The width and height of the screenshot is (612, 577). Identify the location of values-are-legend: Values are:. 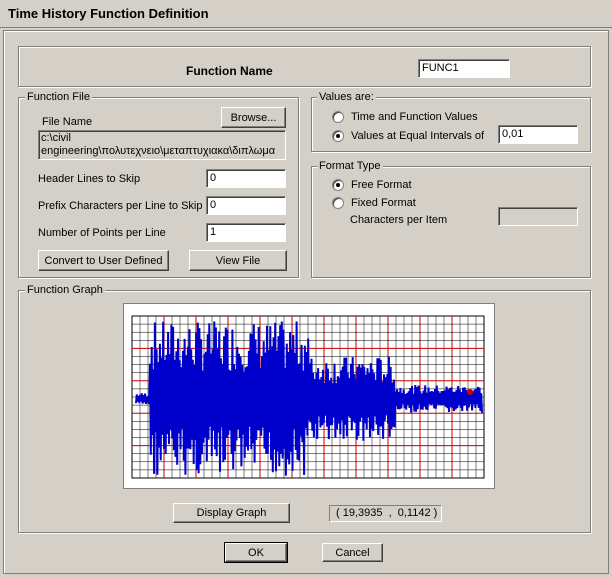
(346, 97).